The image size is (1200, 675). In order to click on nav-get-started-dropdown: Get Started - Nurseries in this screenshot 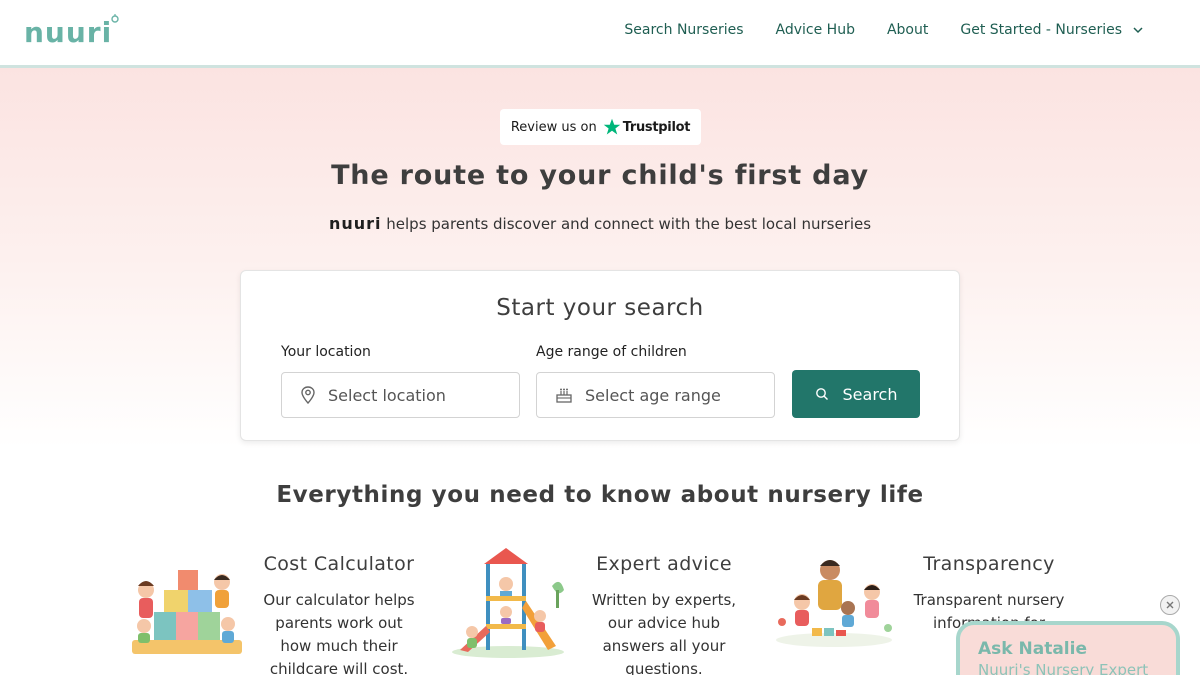, I will do `click(1052, 30)`.